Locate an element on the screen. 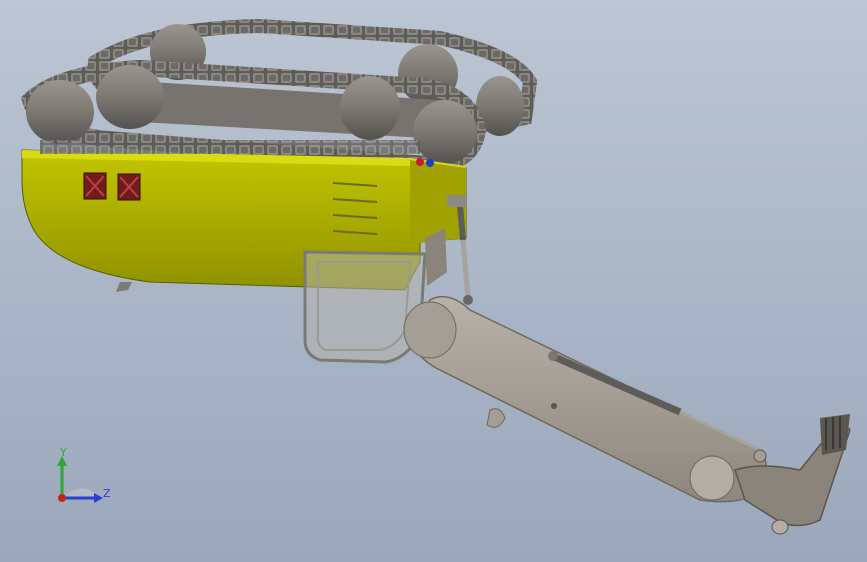  bucket-pin is located at coordinates (780, 527).